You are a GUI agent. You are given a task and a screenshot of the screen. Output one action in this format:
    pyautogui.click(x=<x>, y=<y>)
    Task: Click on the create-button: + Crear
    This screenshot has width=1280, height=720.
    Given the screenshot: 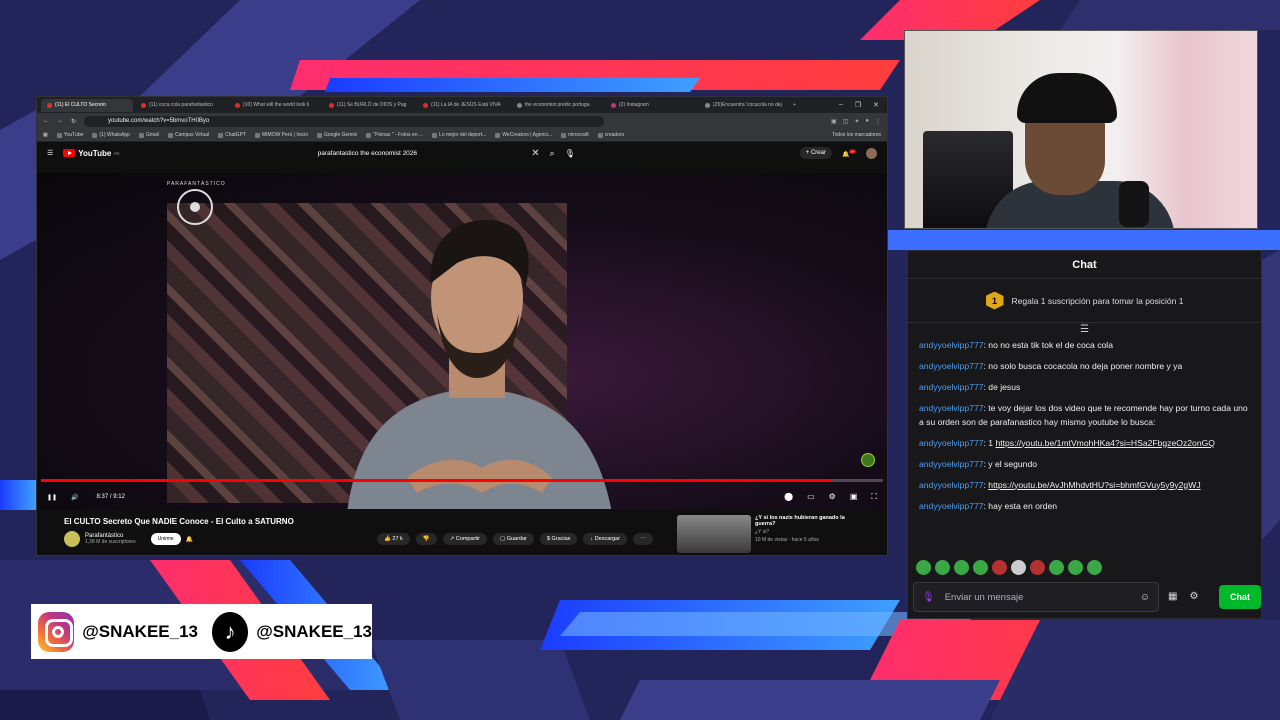 What is the action you would take?
    pyautogui.click(x=815, y=153)
    